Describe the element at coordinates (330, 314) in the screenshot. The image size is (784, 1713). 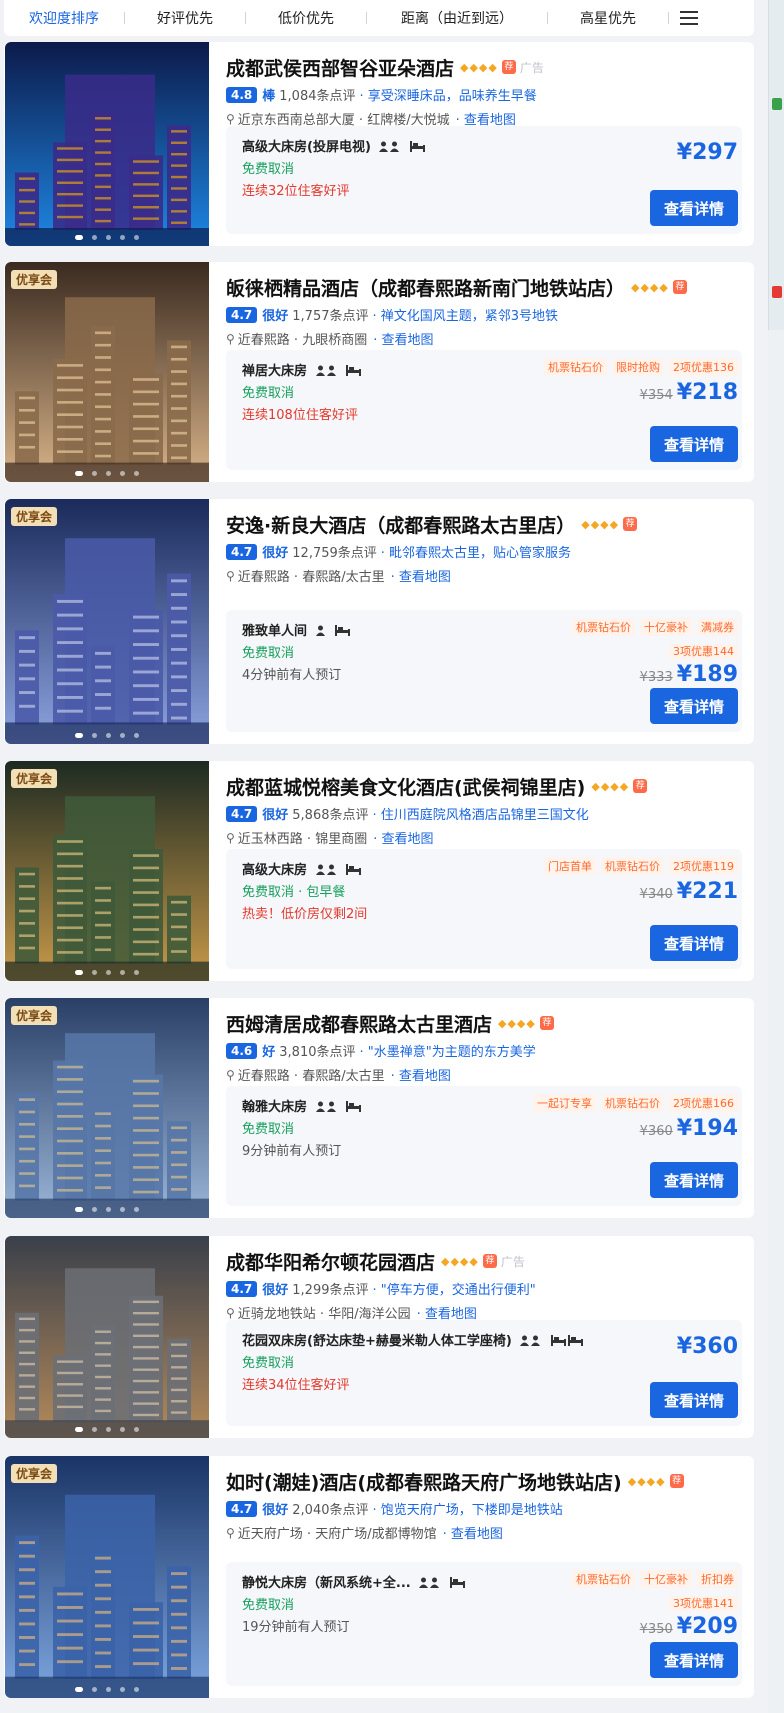
I see `review-count: 1,757条点评` at that location.